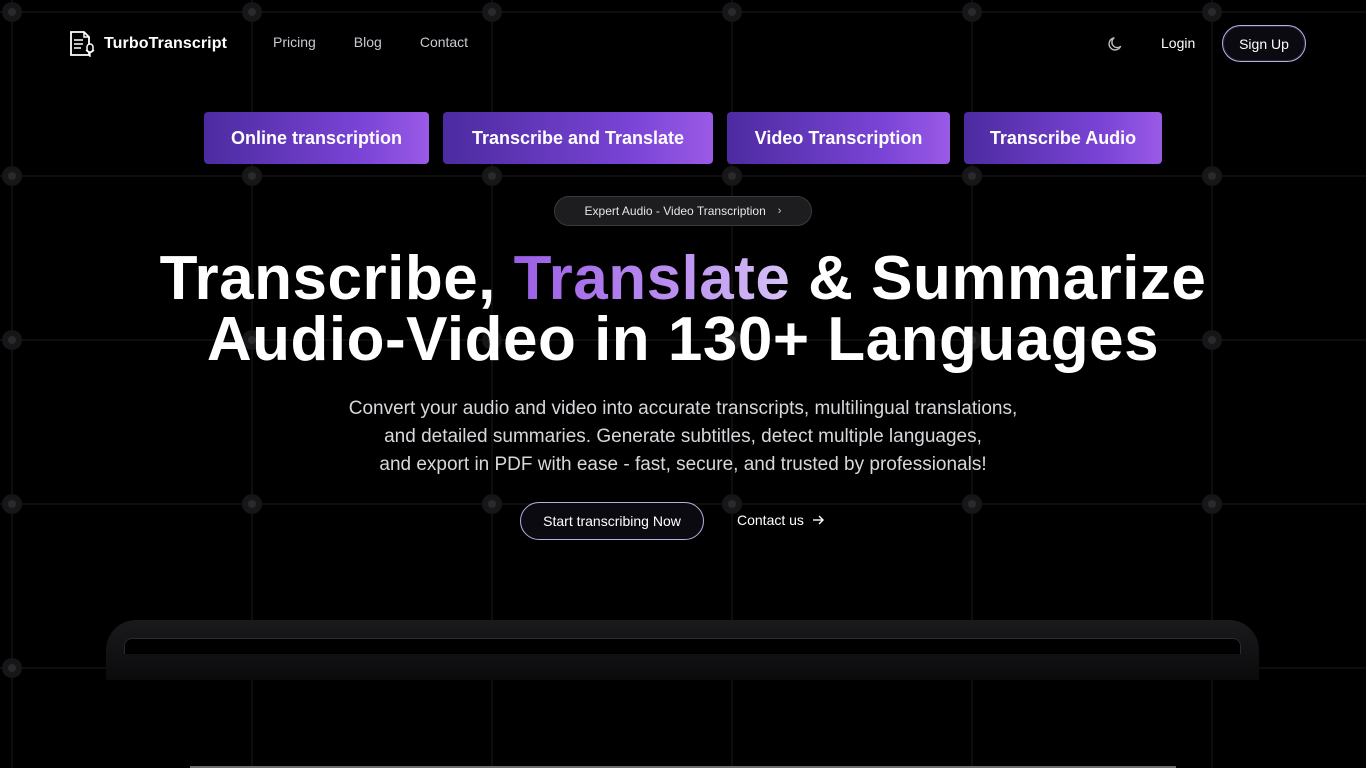 The image size is (1366, 768). What do you see at coordinates (675, 211) in the screenshot?
I see `pill-label: Expert Audio - Video Transcription` at bounding box center [675, 211].